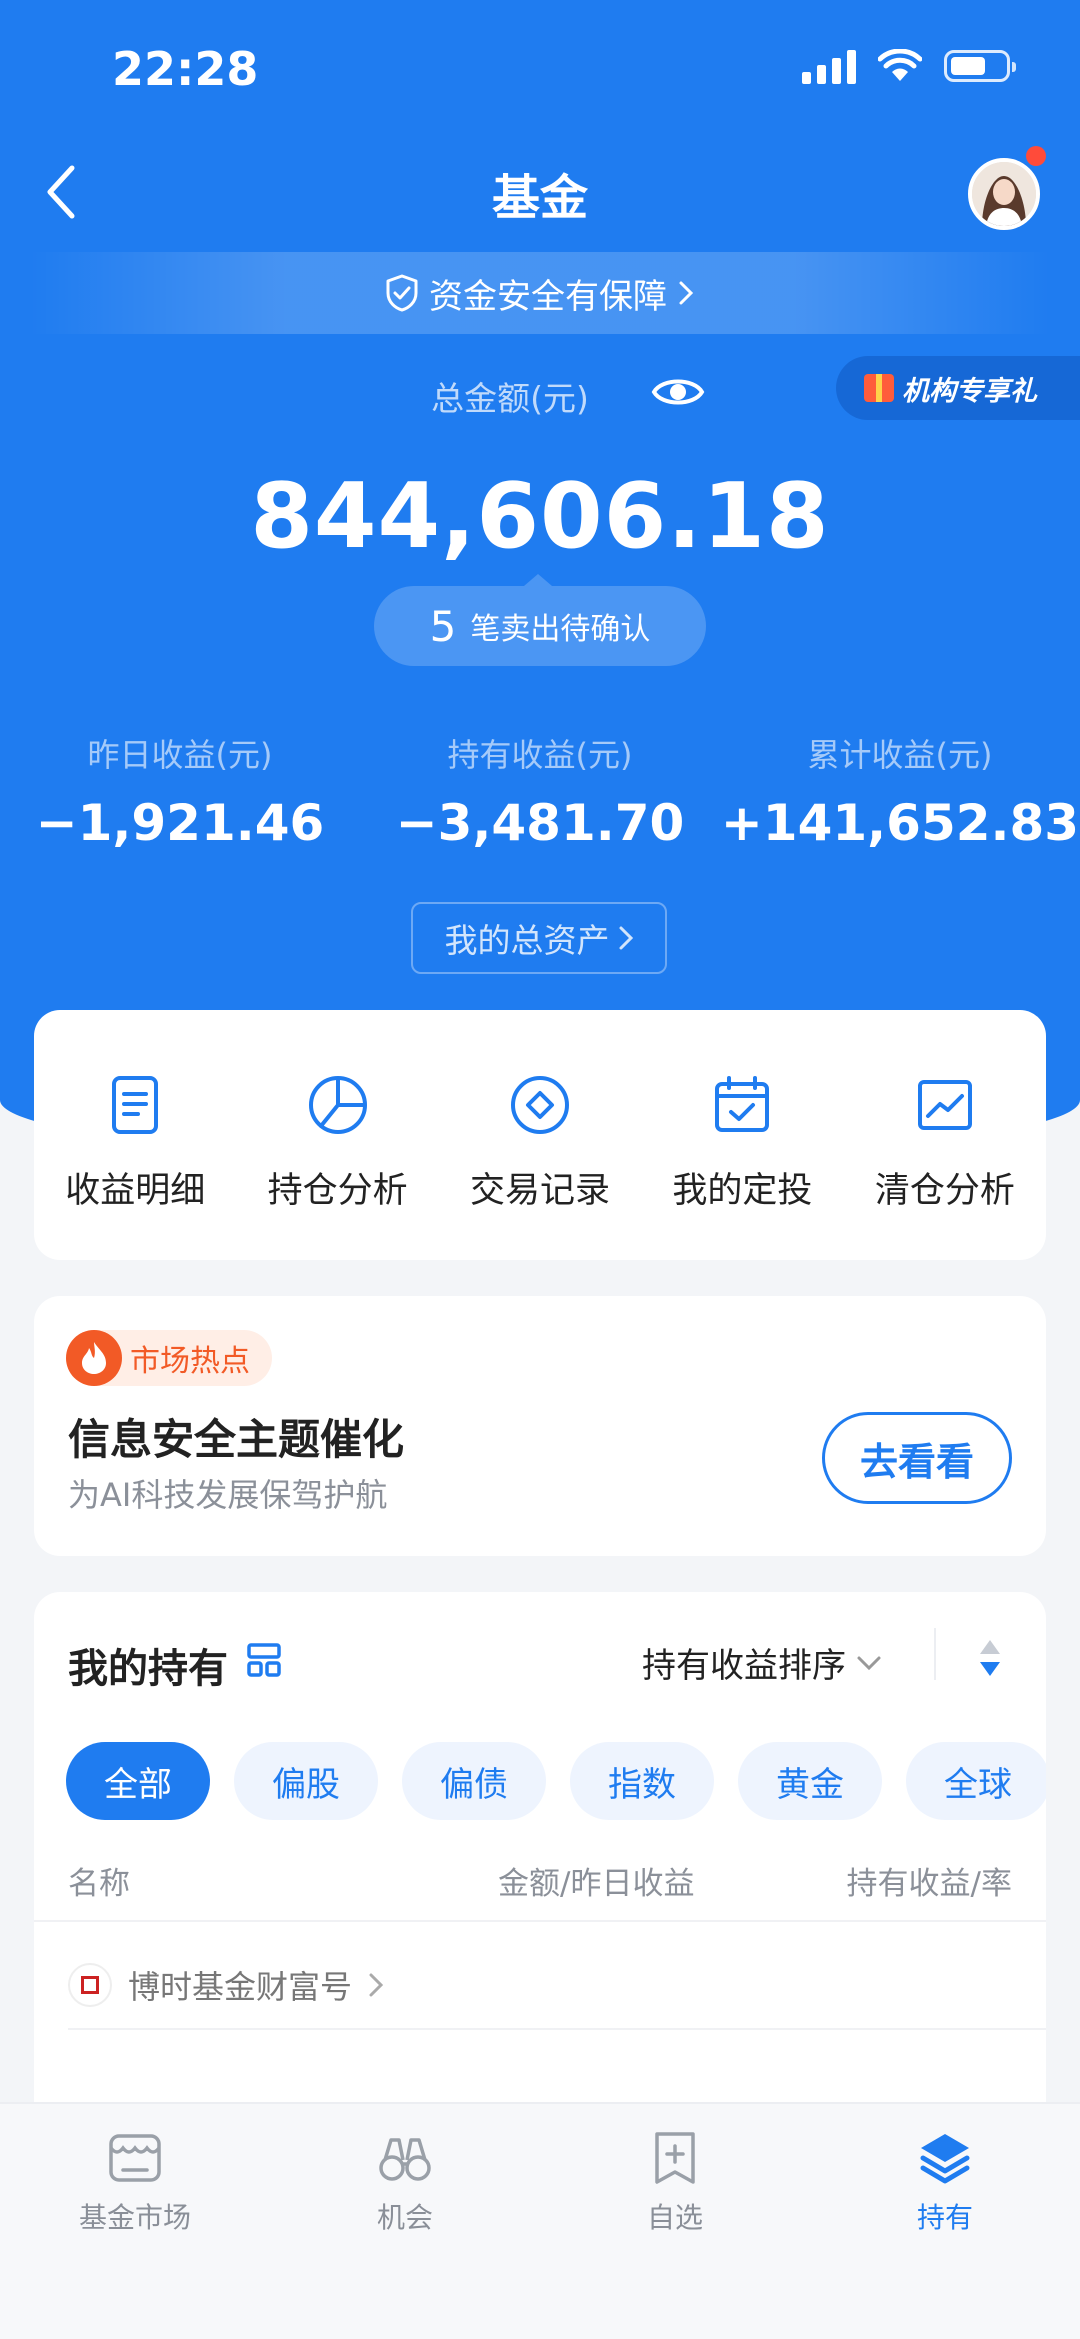  Describe the element at coordinates (900, 791) in the screenshot. I see `stat-cumulative: 累计收益(元) +141,652.83` at that location.